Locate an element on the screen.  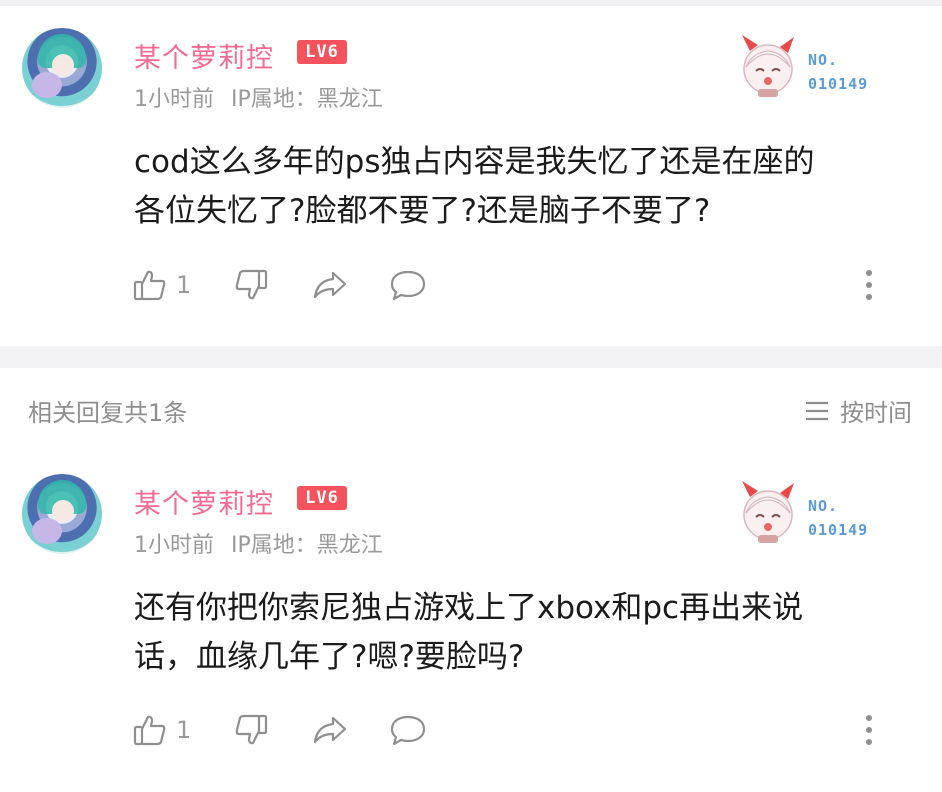
sort-icon is located at coordinates (817, 410).